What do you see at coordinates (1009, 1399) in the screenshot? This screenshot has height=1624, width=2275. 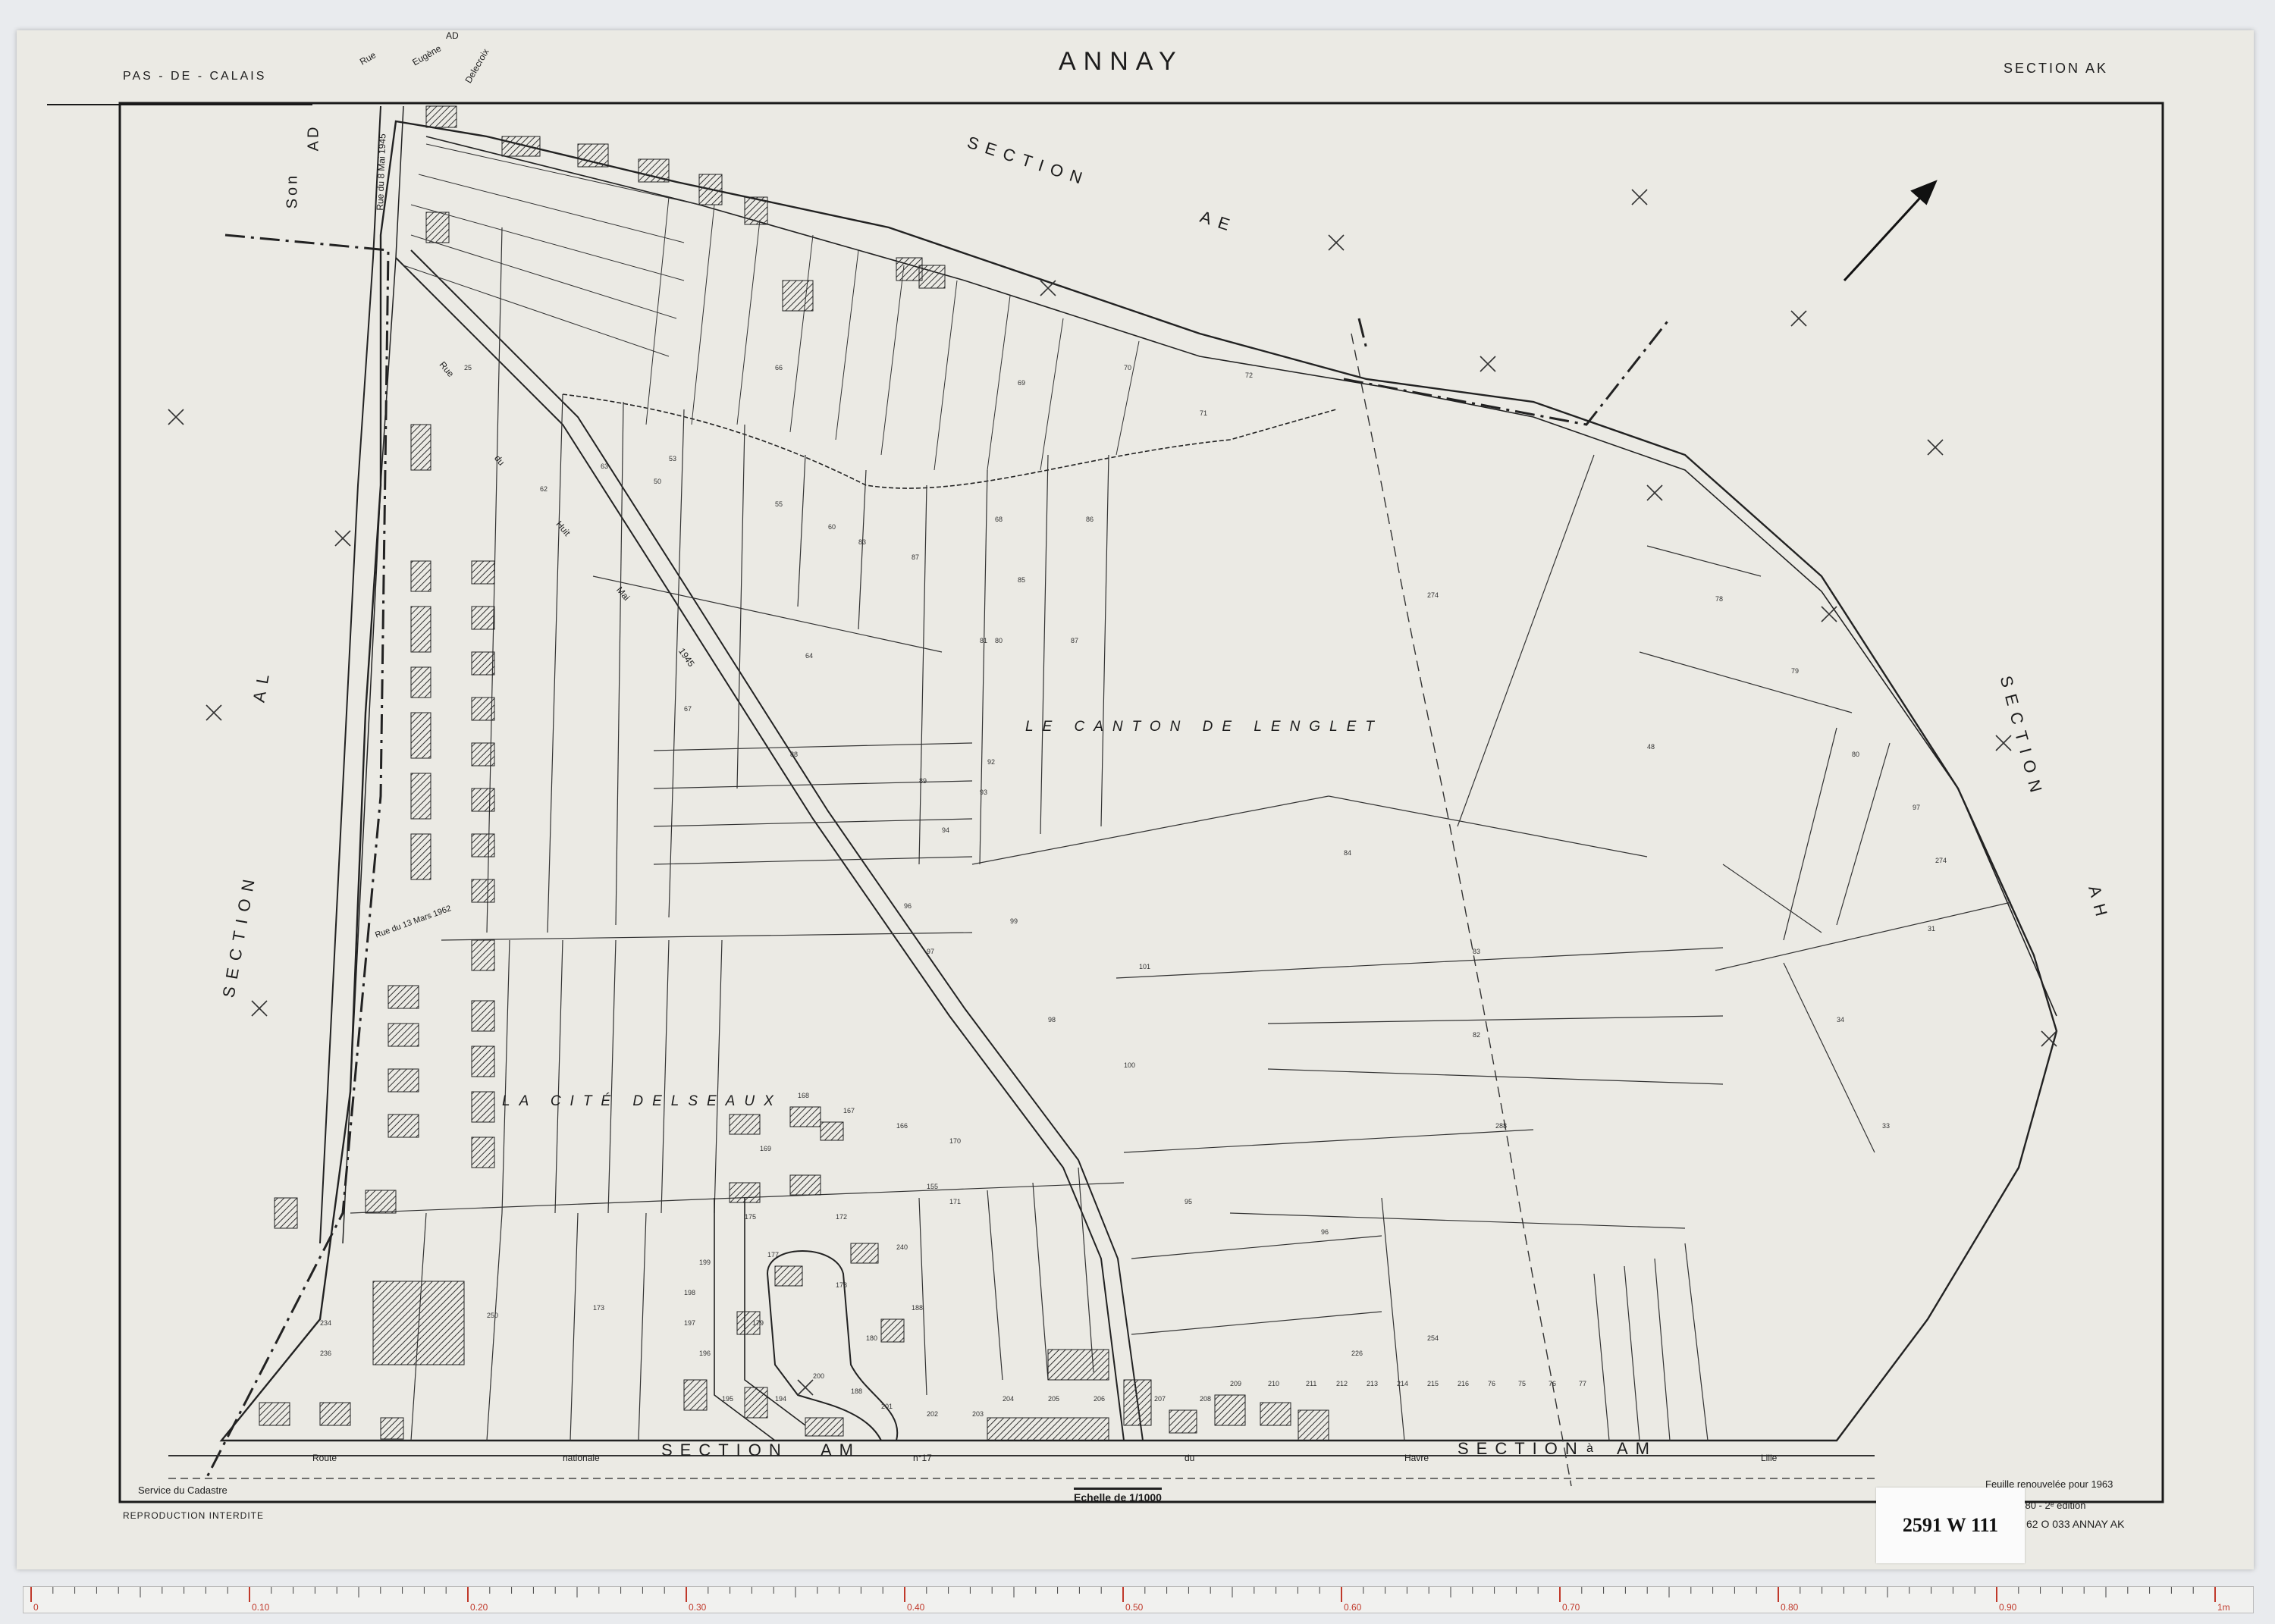 I see `parcel-number: 204` at bounding box center [1009, 1399].